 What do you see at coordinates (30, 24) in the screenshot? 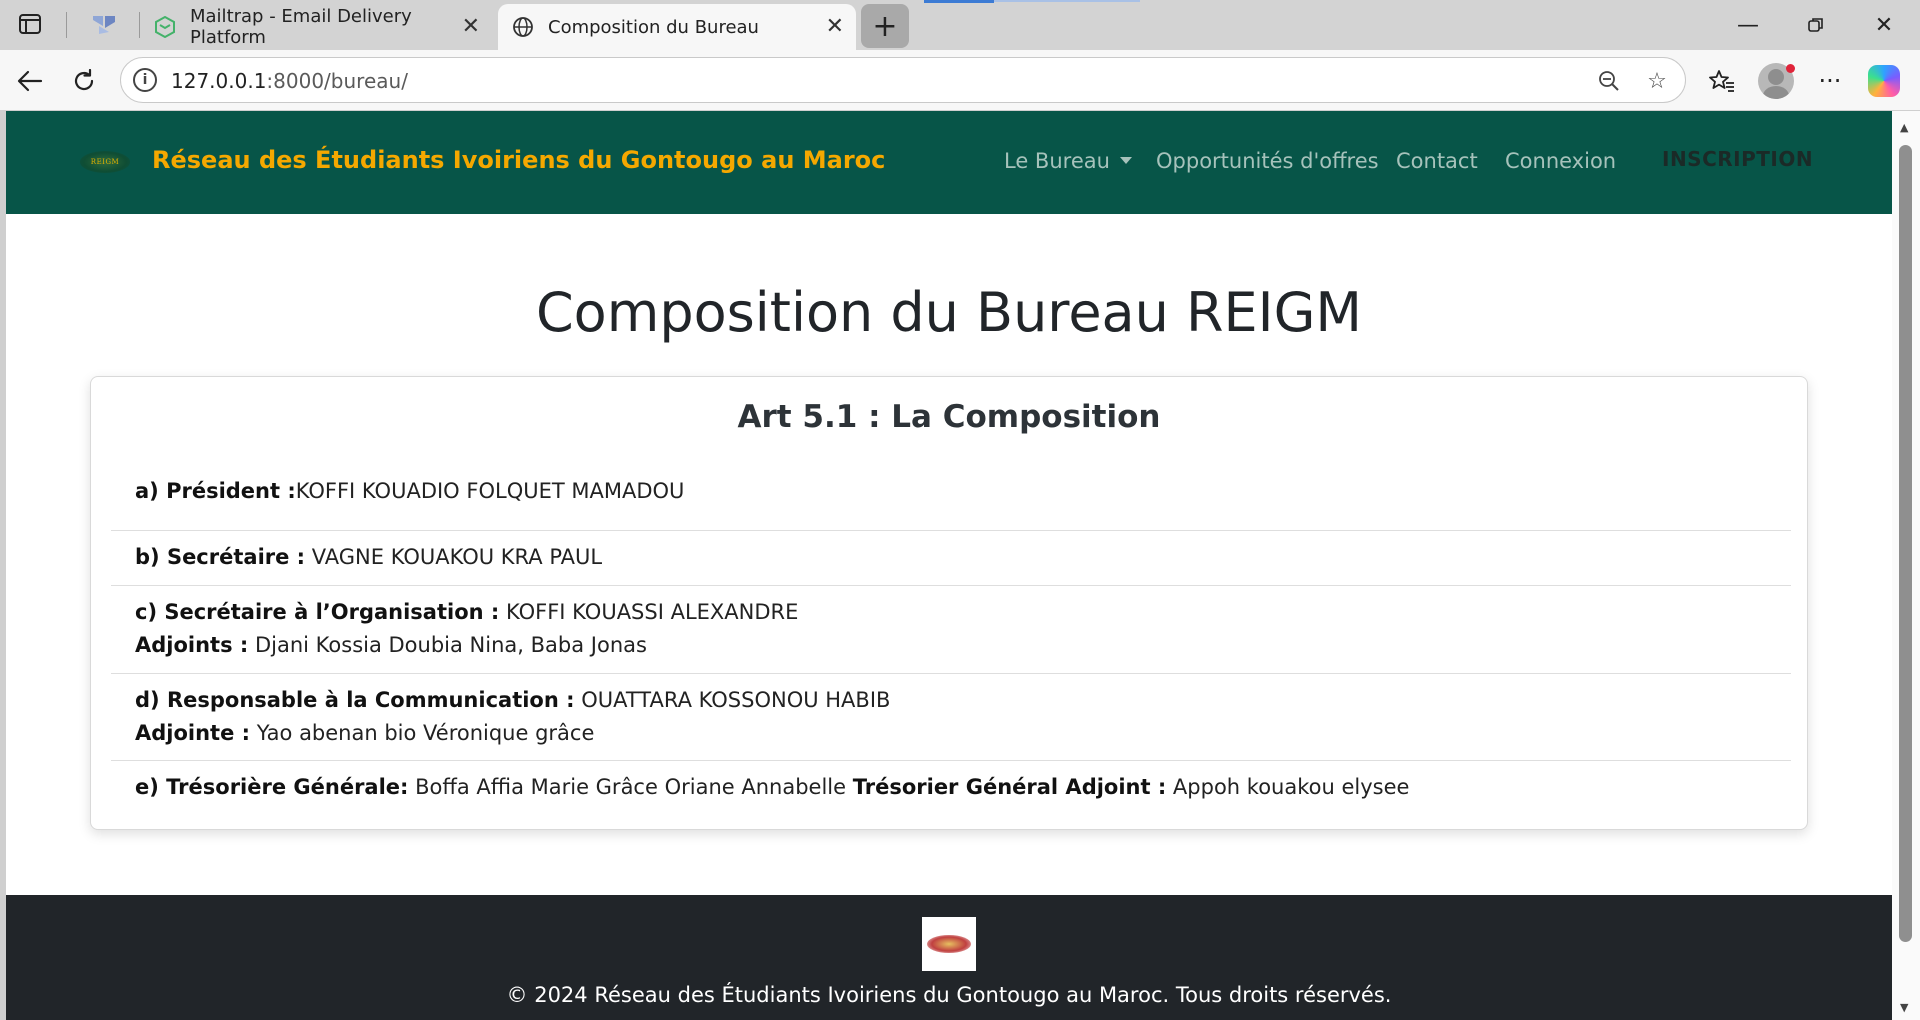
I see `sidebar-icon` at bounding box center [30, 24].